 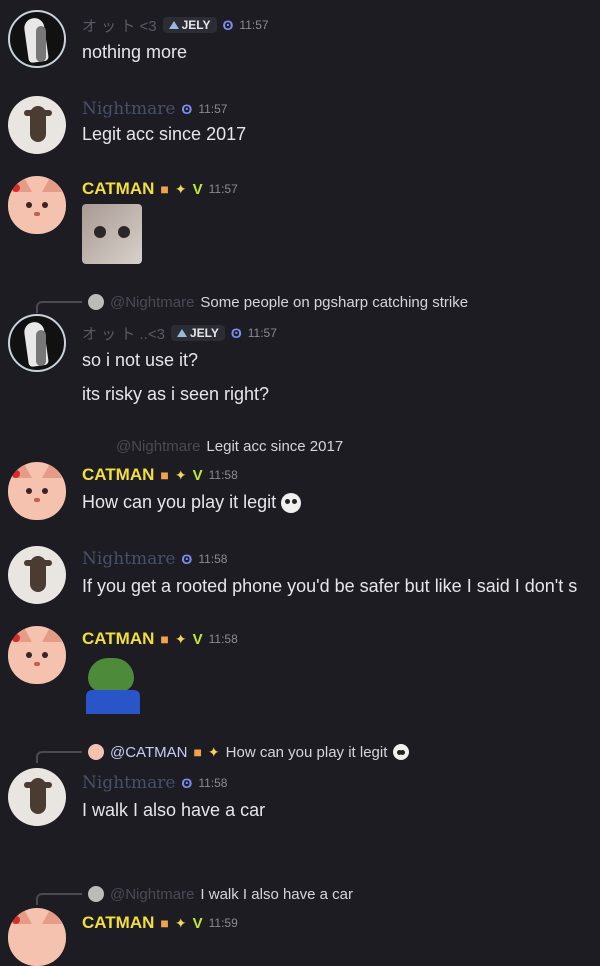 What do you see at coordinates (334, 302) in the screenshot?
I see `reply-text: Some people on pgsharp catching strike` at bounding box center [334, 302].